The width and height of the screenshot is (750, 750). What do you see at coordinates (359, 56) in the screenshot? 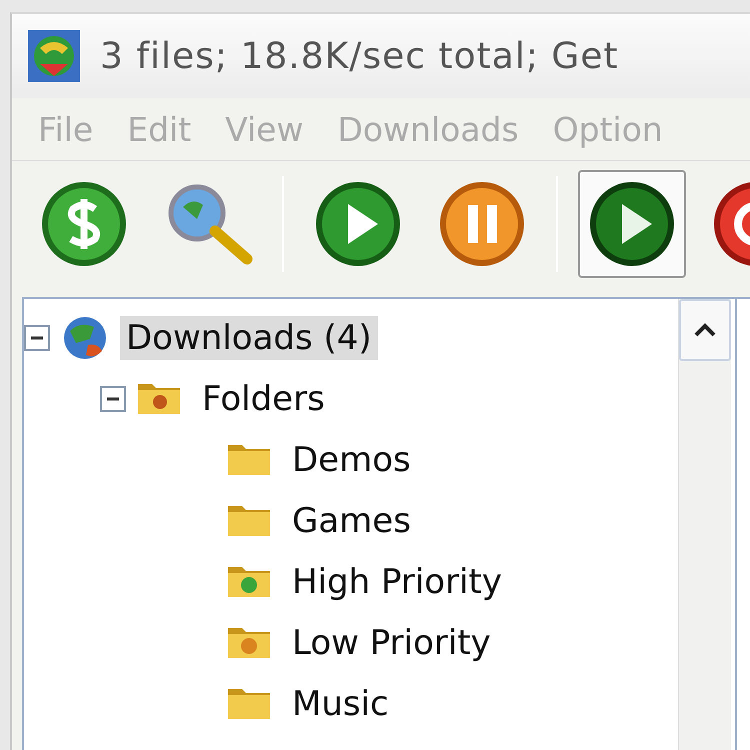
I see `window-title: 3 files; 18.8K/sec total; Get` at bounding box center [359, 56].